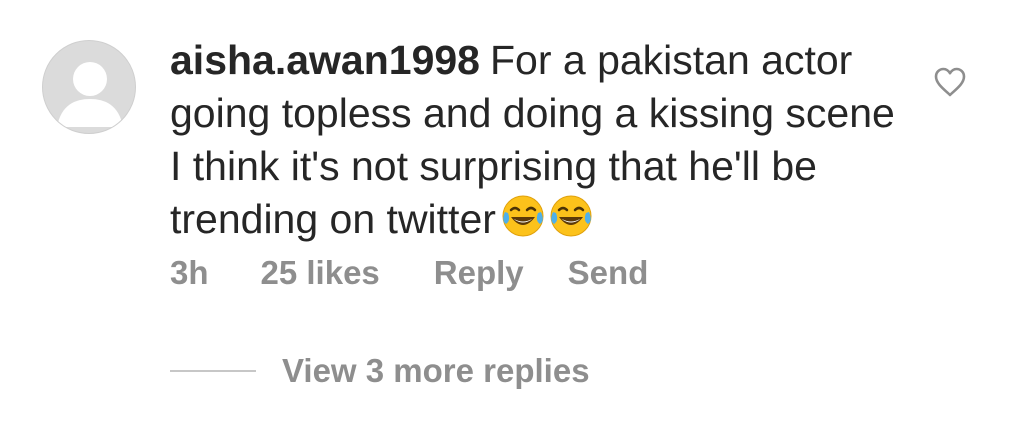 The image size is (1024, 442). Describe the element at coordinates (436, 370) in the screenshot. I see `view-replies-label: View 3 more replies` at that location.